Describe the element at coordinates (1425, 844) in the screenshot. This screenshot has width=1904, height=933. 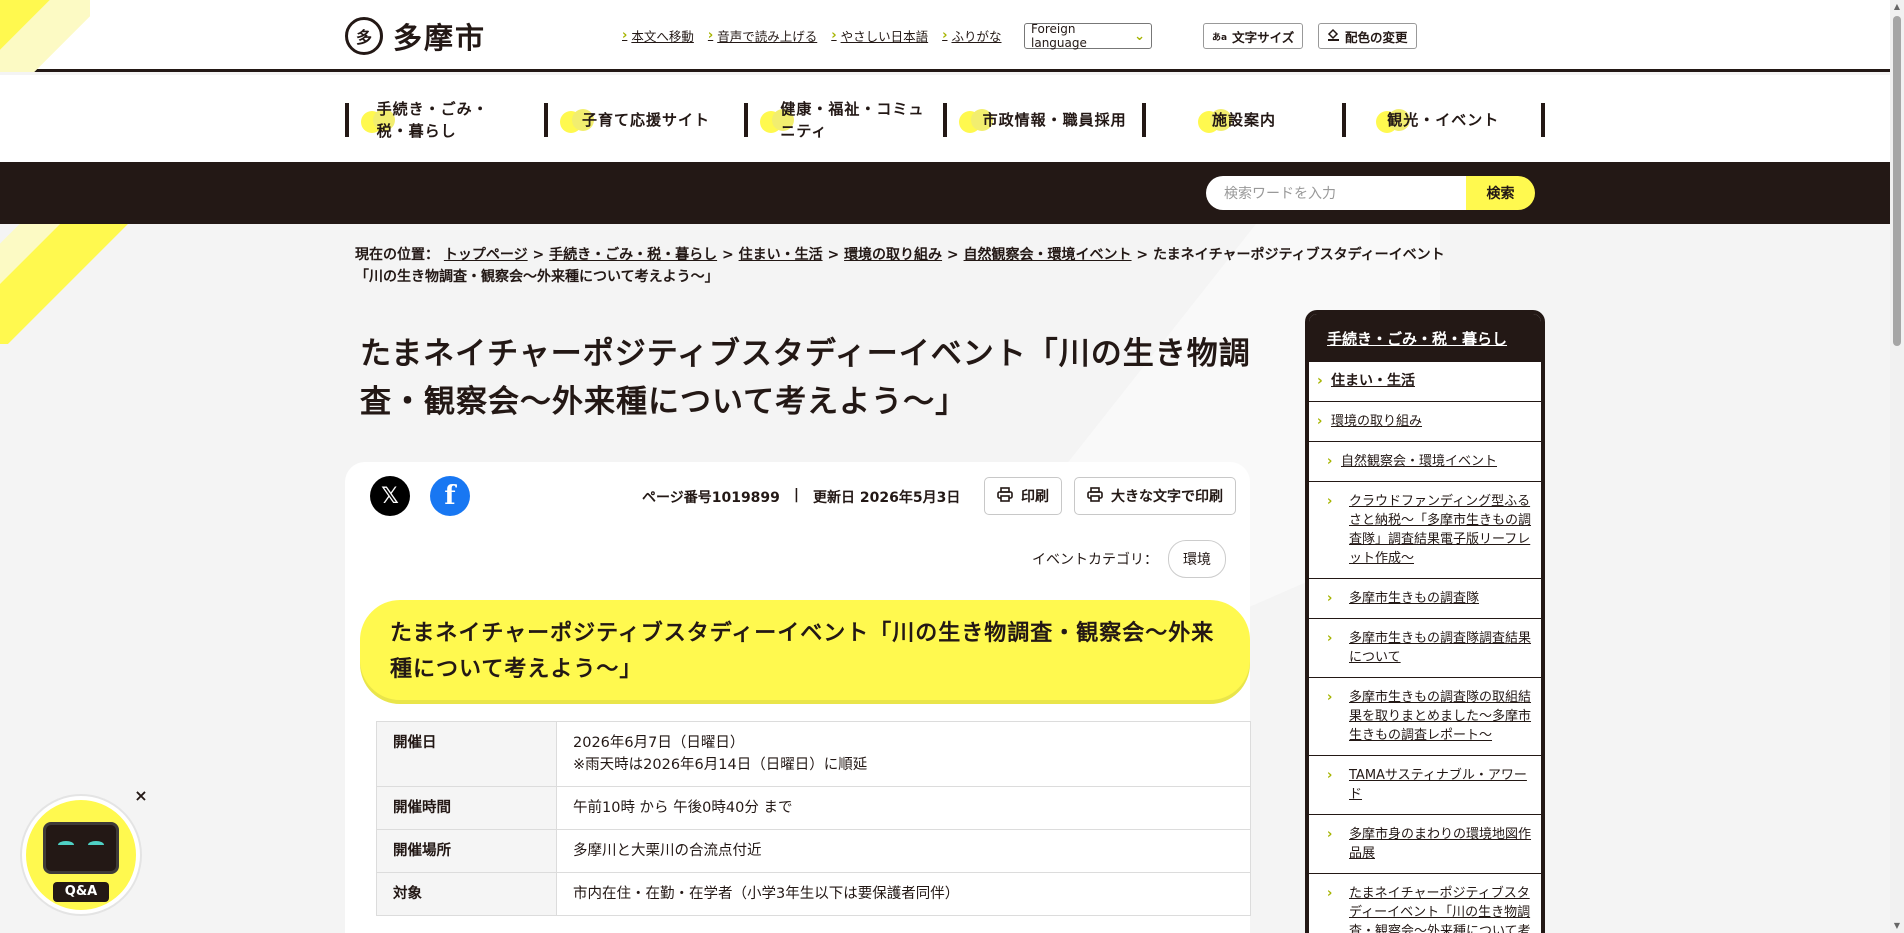
I see `sidebar-item-environment-map: › 多摩市身のまわりの環境地図作品展` at that location.